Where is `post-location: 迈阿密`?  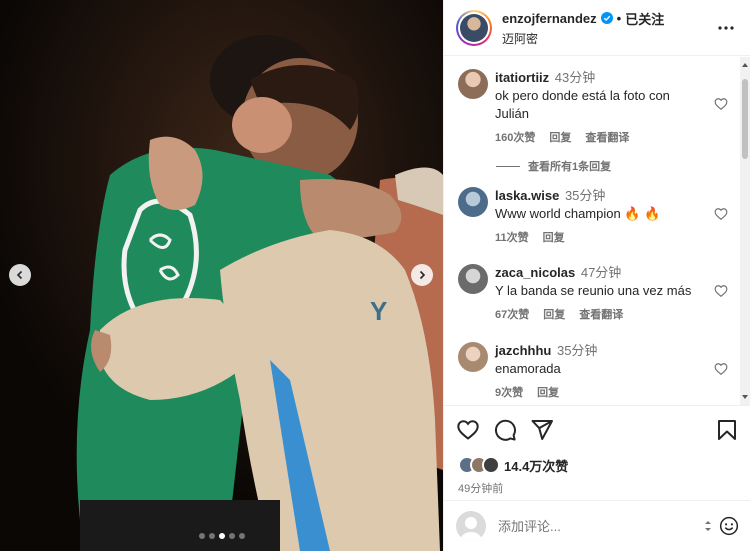
post-location: 迈阿密 is located at coordinates (608, 38).